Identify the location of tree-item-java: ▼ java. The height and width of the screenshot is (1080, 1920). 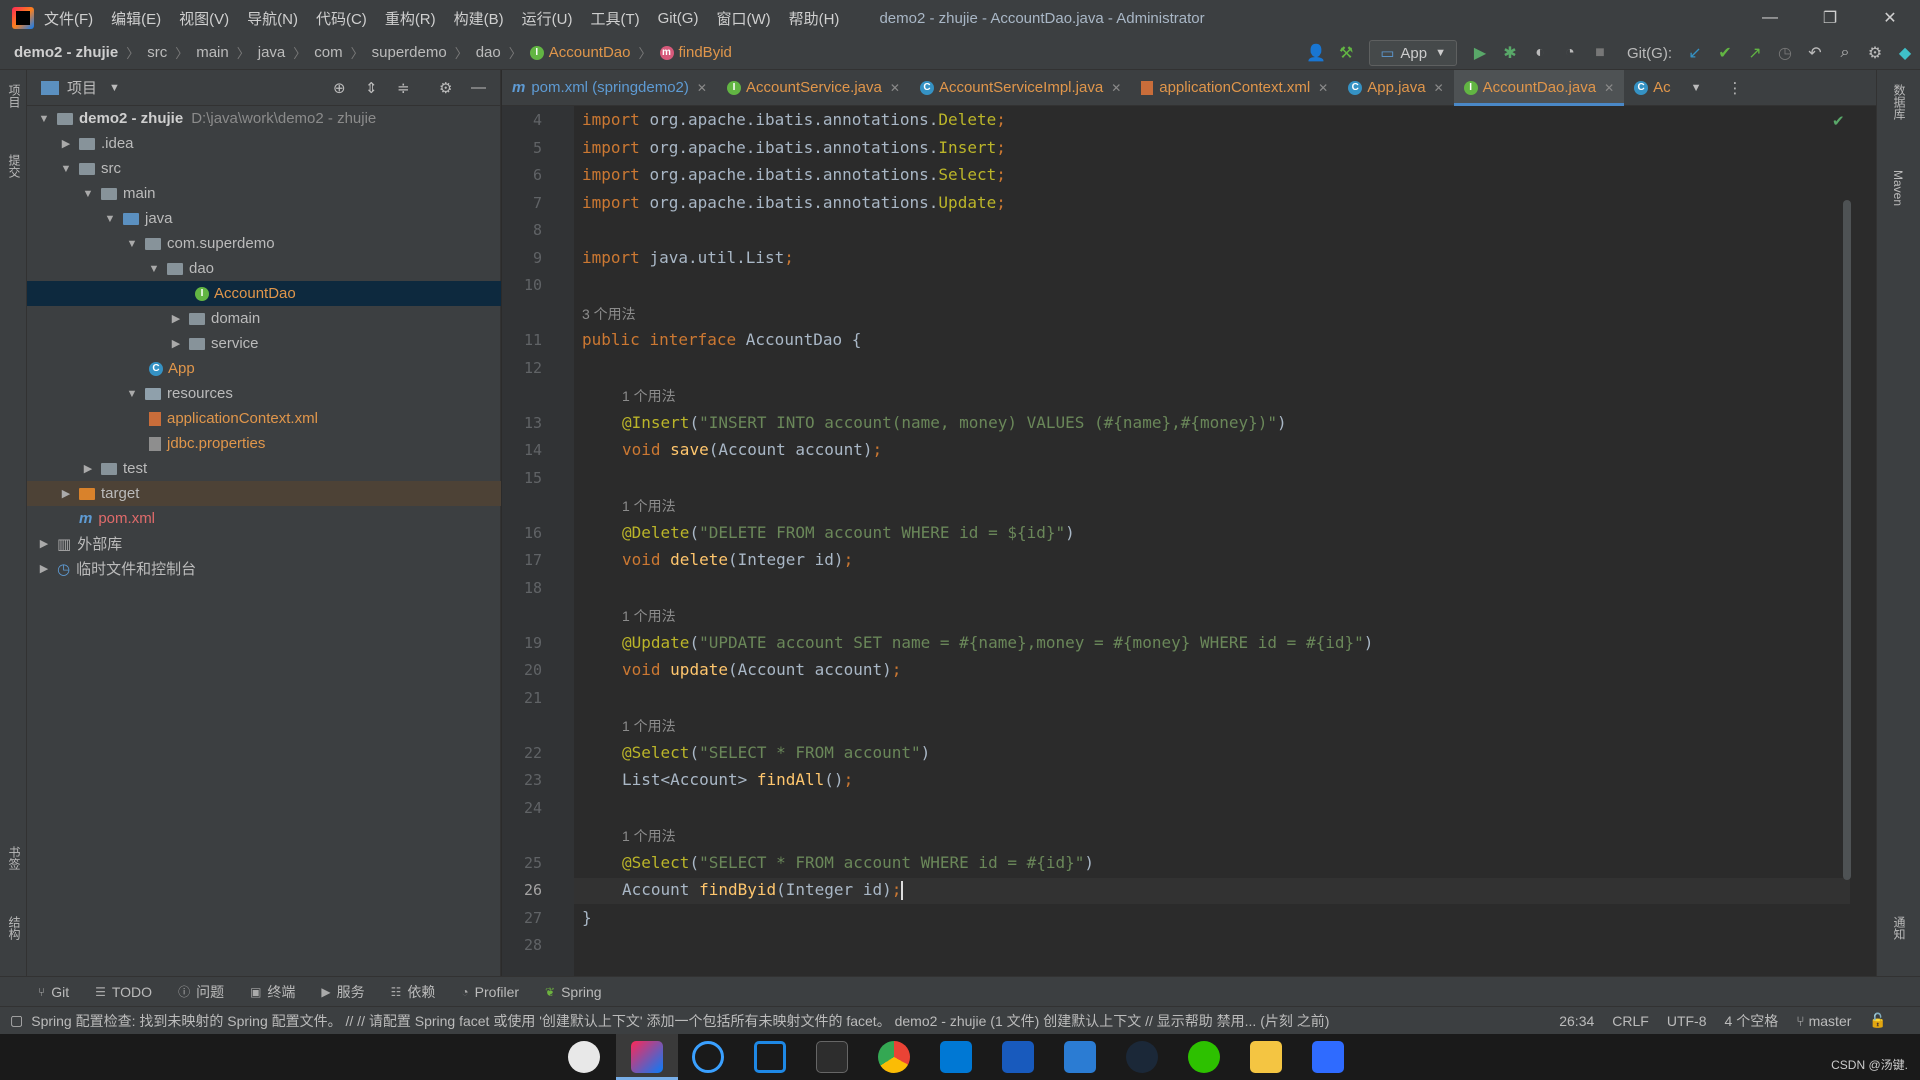
(264, 218).